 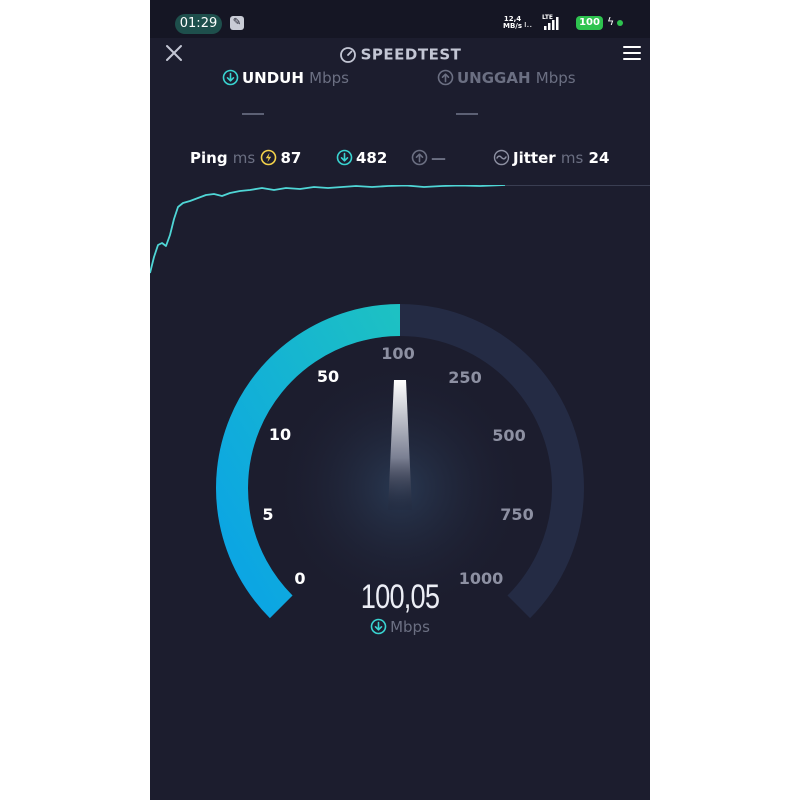 I want to click on ping-metric: Ping ms 87, so click(x=245, y=158).